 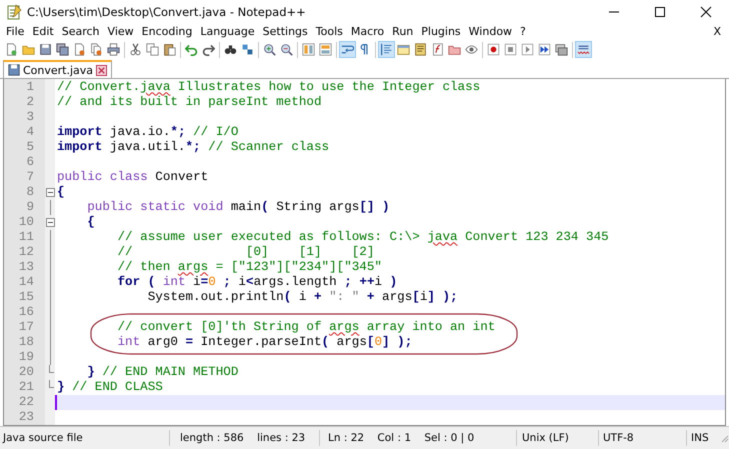 I want to click on line-number: 21, so click(x=26, y=388).